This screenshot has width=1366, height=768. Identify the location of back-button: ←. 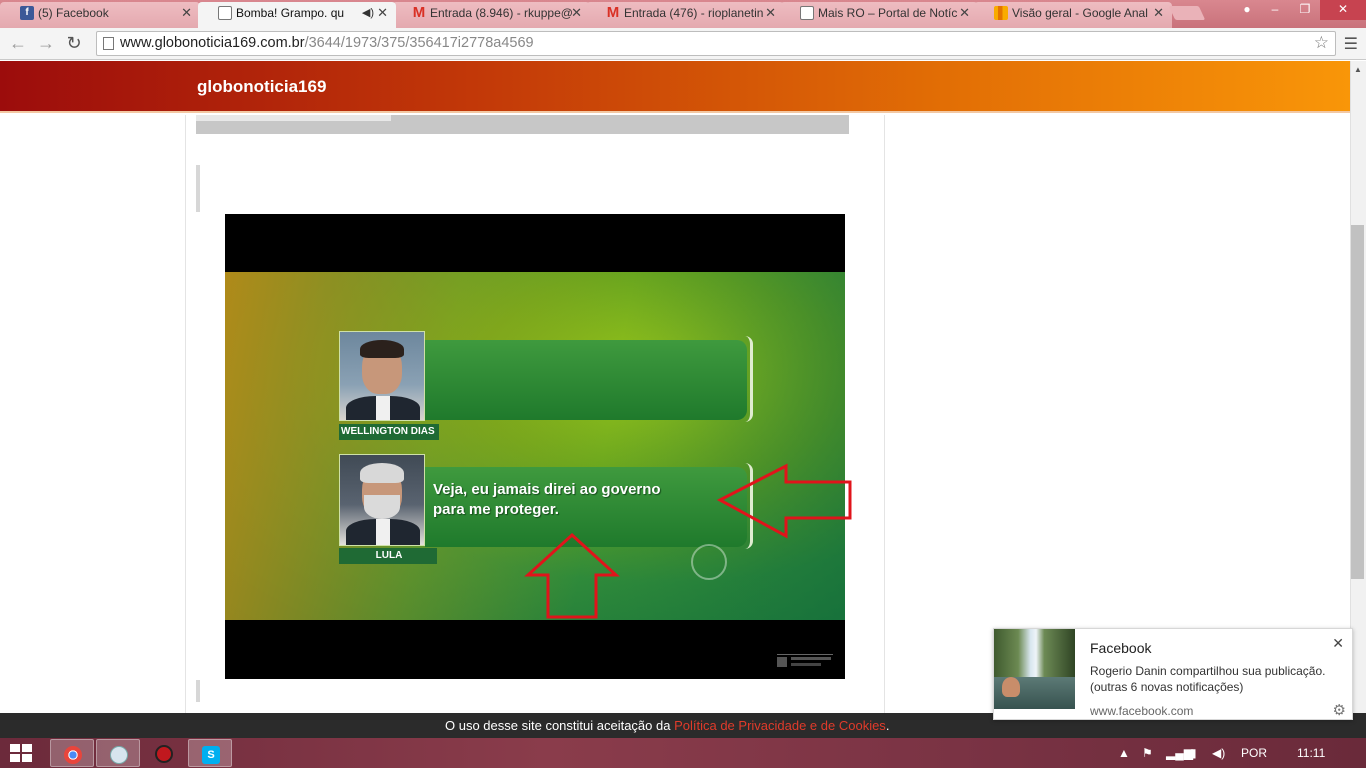
(18, 44).